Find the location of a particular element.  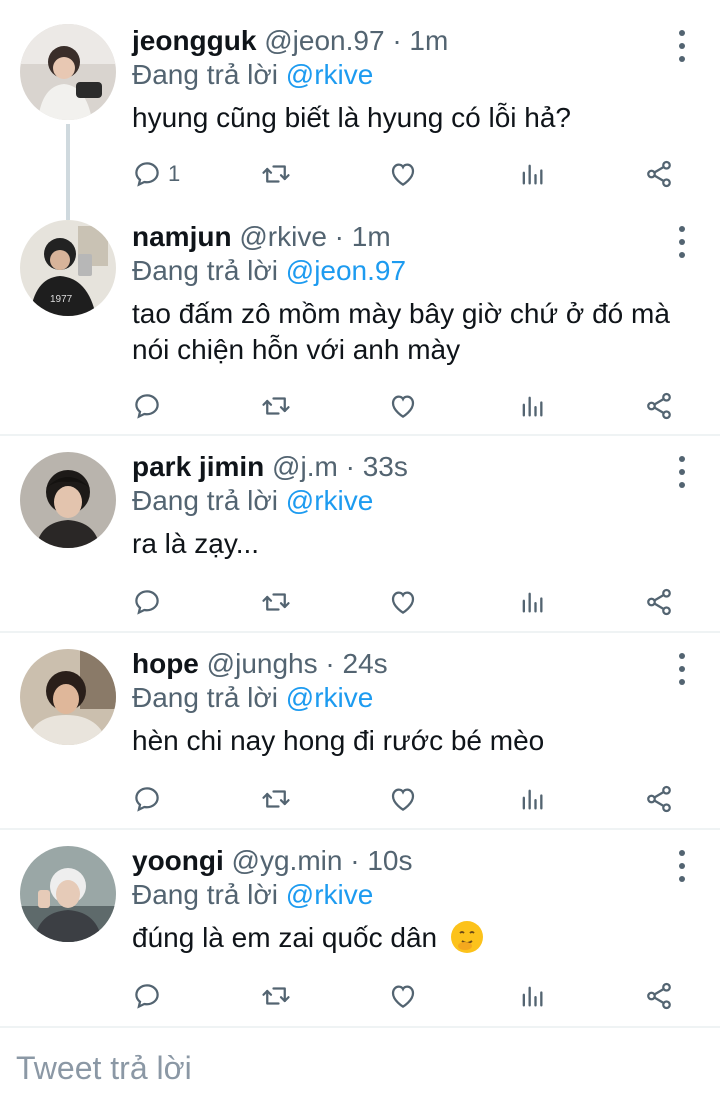

user-handle: @j.m is located at coordinates (305, 466).